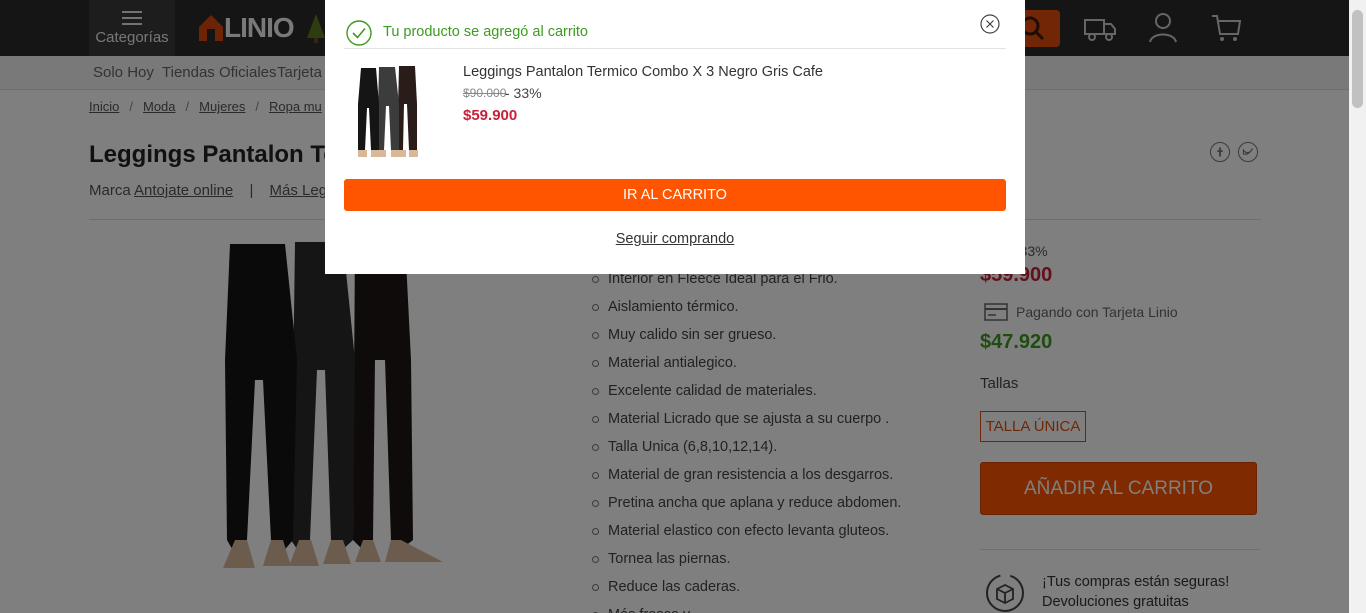 This screenshot has width=1366, height=613. What do you see at coordinates (675, 195) in the screenshot?
I see `go-to-cart-button: IR AL CARRITO` at bounding box center [675, 195].